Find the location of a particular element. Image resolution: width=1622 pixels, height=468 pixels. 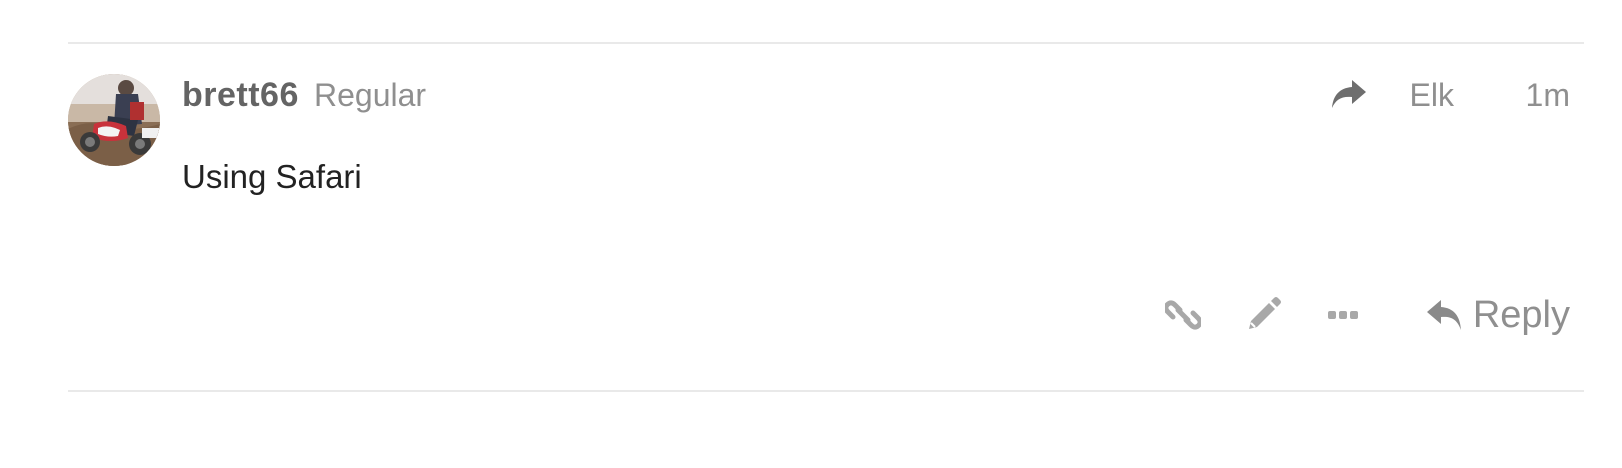

pencil-icon is located at coordinates (1264, 313).